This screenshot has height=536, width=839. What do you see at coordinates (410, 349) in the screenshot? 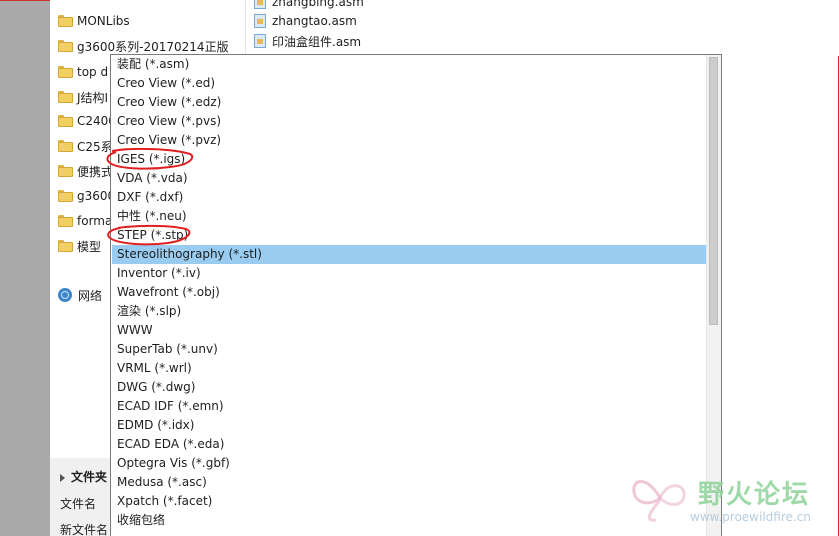
I see `file-type-option: SuperTab (*.unv)` at bounding box center [410, 349].